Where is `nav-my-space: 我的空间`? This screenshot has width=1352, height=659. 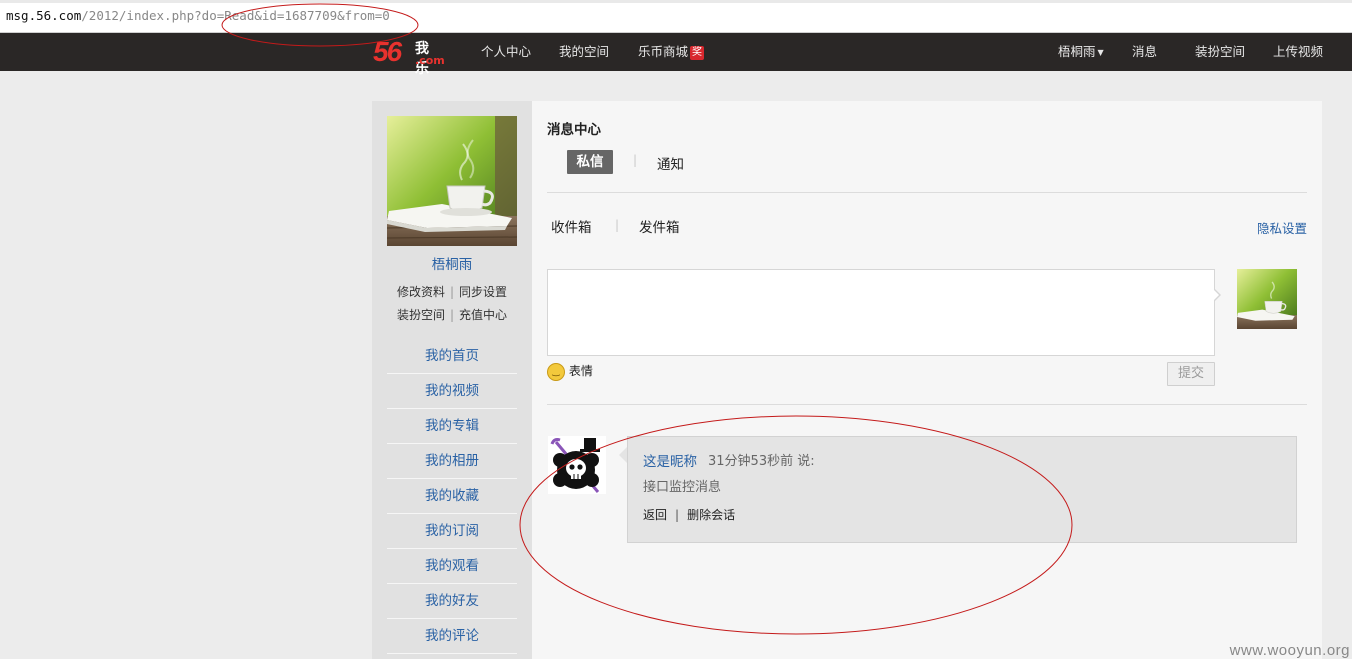 nav-my-space: 我的空间 is located at coordinates (584, 52).